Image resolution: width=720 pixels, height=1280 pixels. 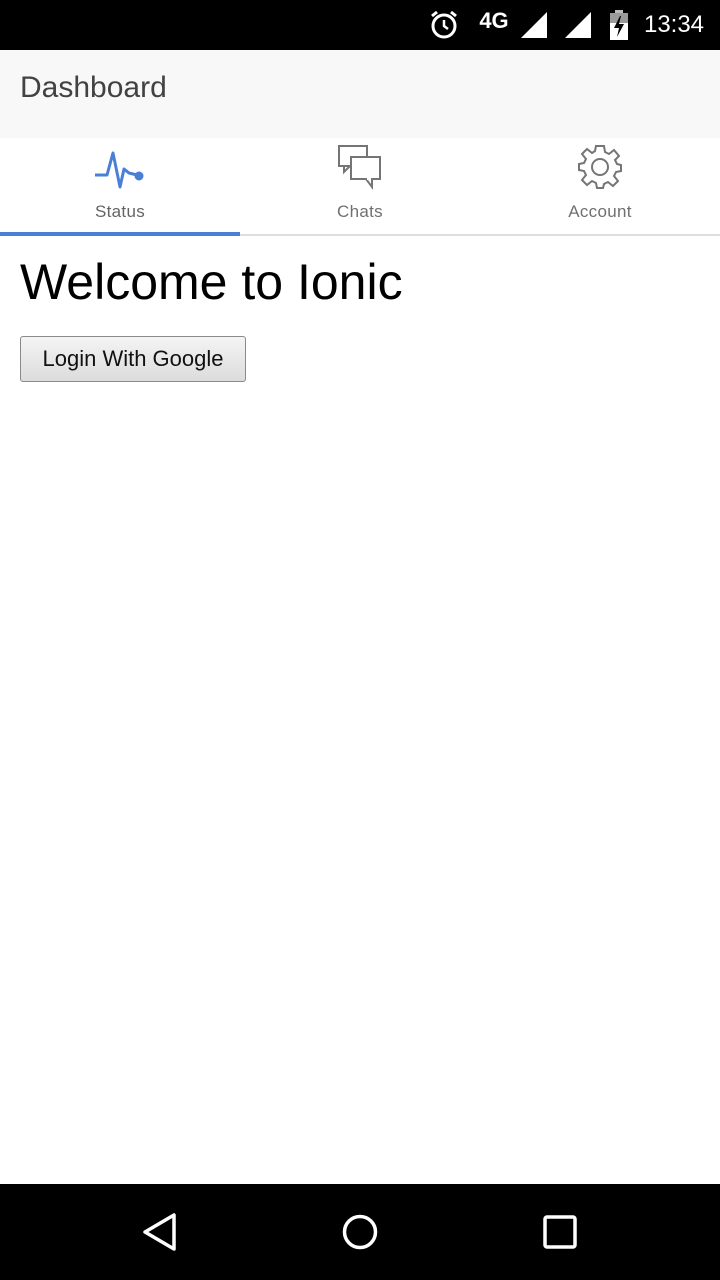 I want to click on tab-label-status: Status, so click(x=120, y=211).